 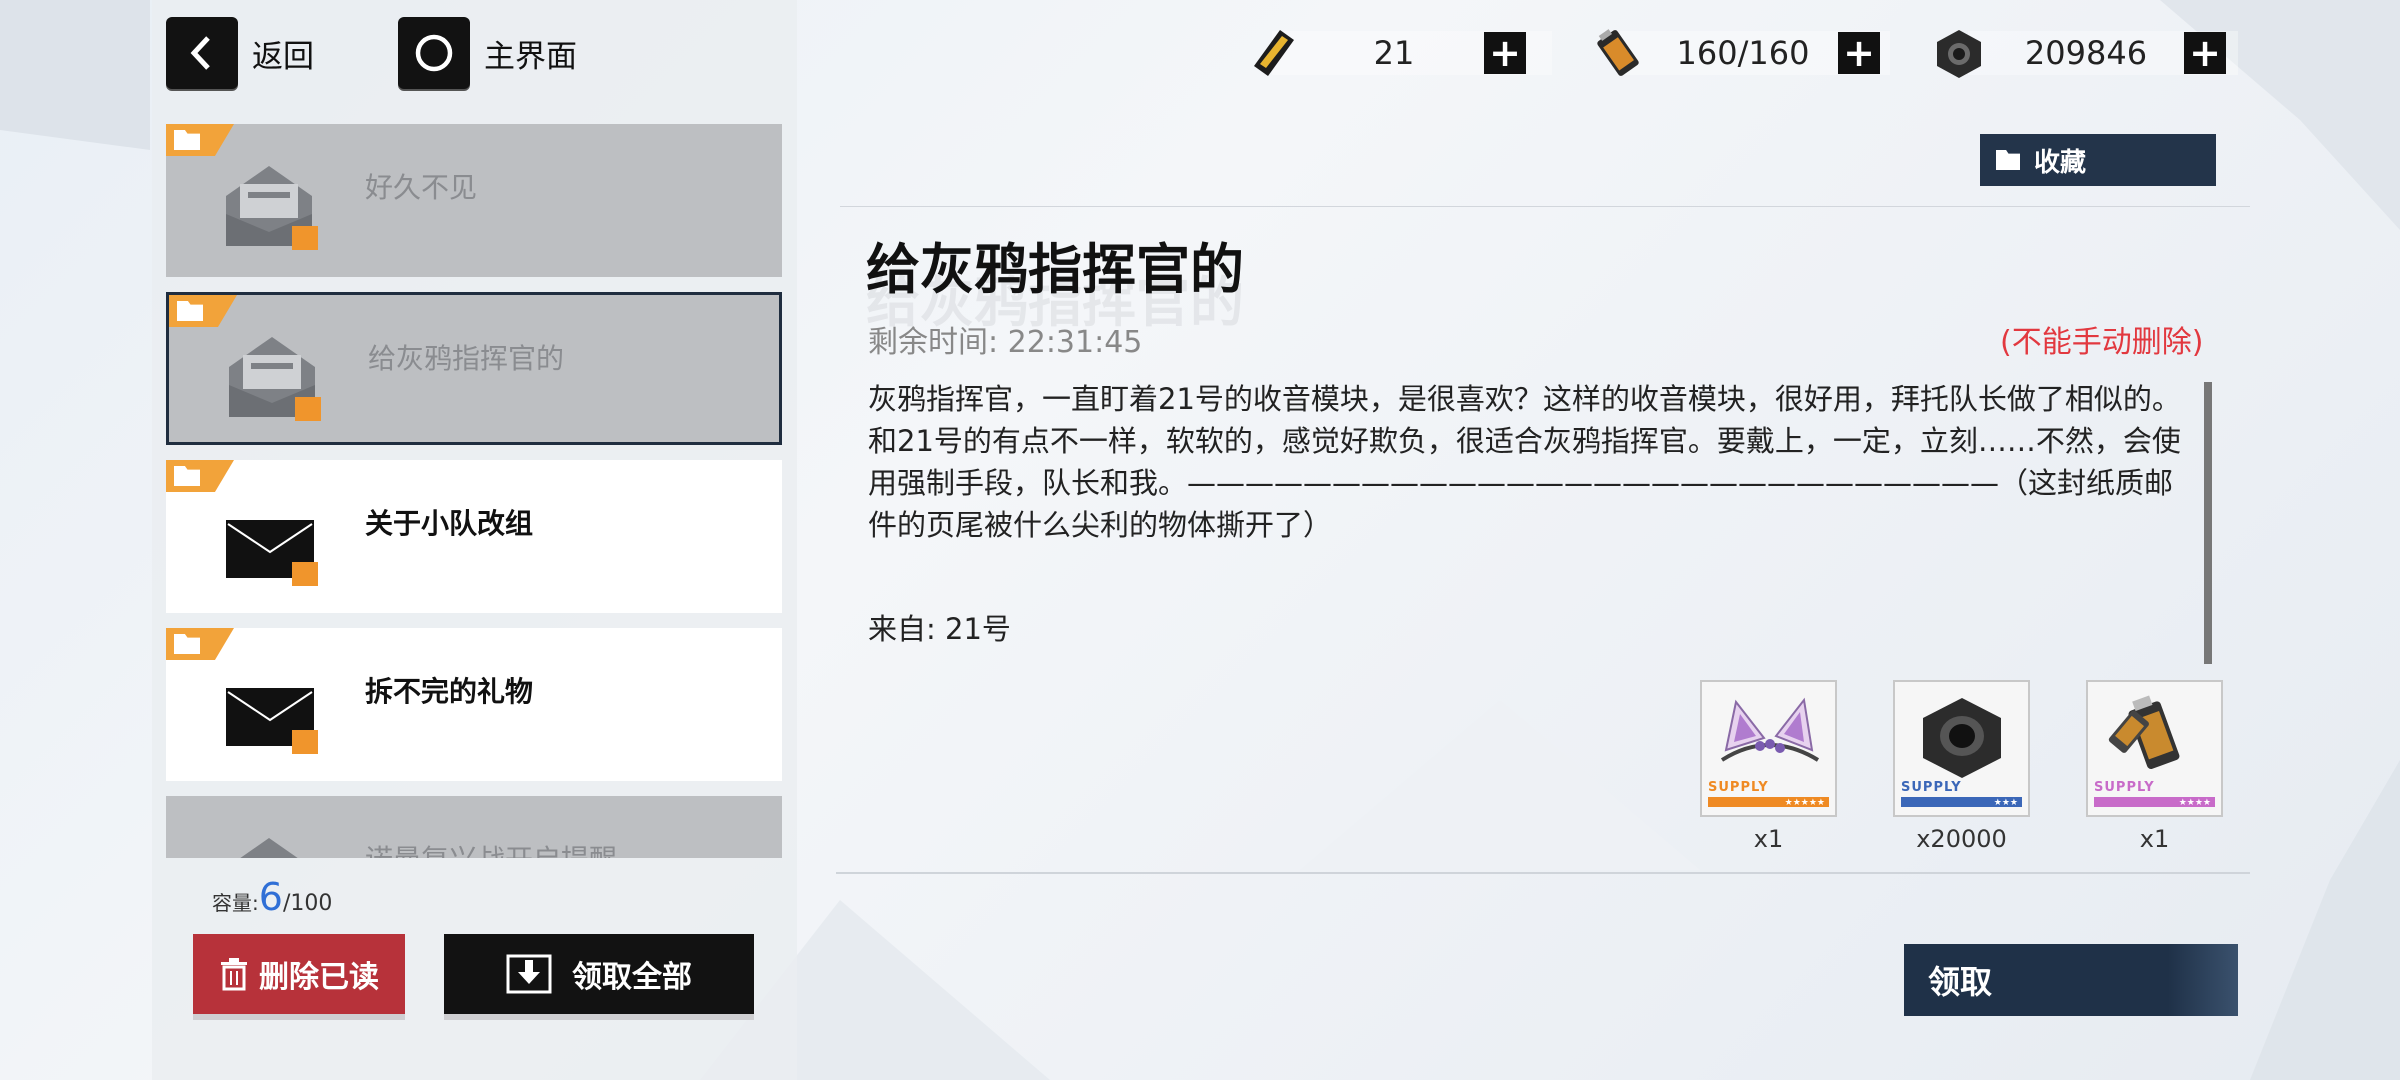 I want to click on home-button: 主界面, so click(x=487, y=53).